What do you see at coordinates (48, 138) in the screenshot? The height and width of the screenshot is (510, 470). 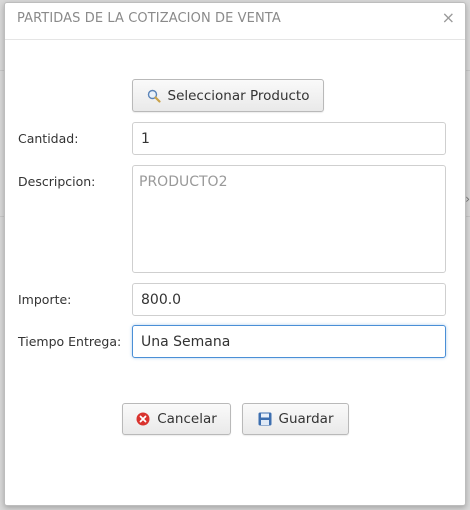 I see `cantidad-label: Cantidad:` at bounding box center [48, 138].